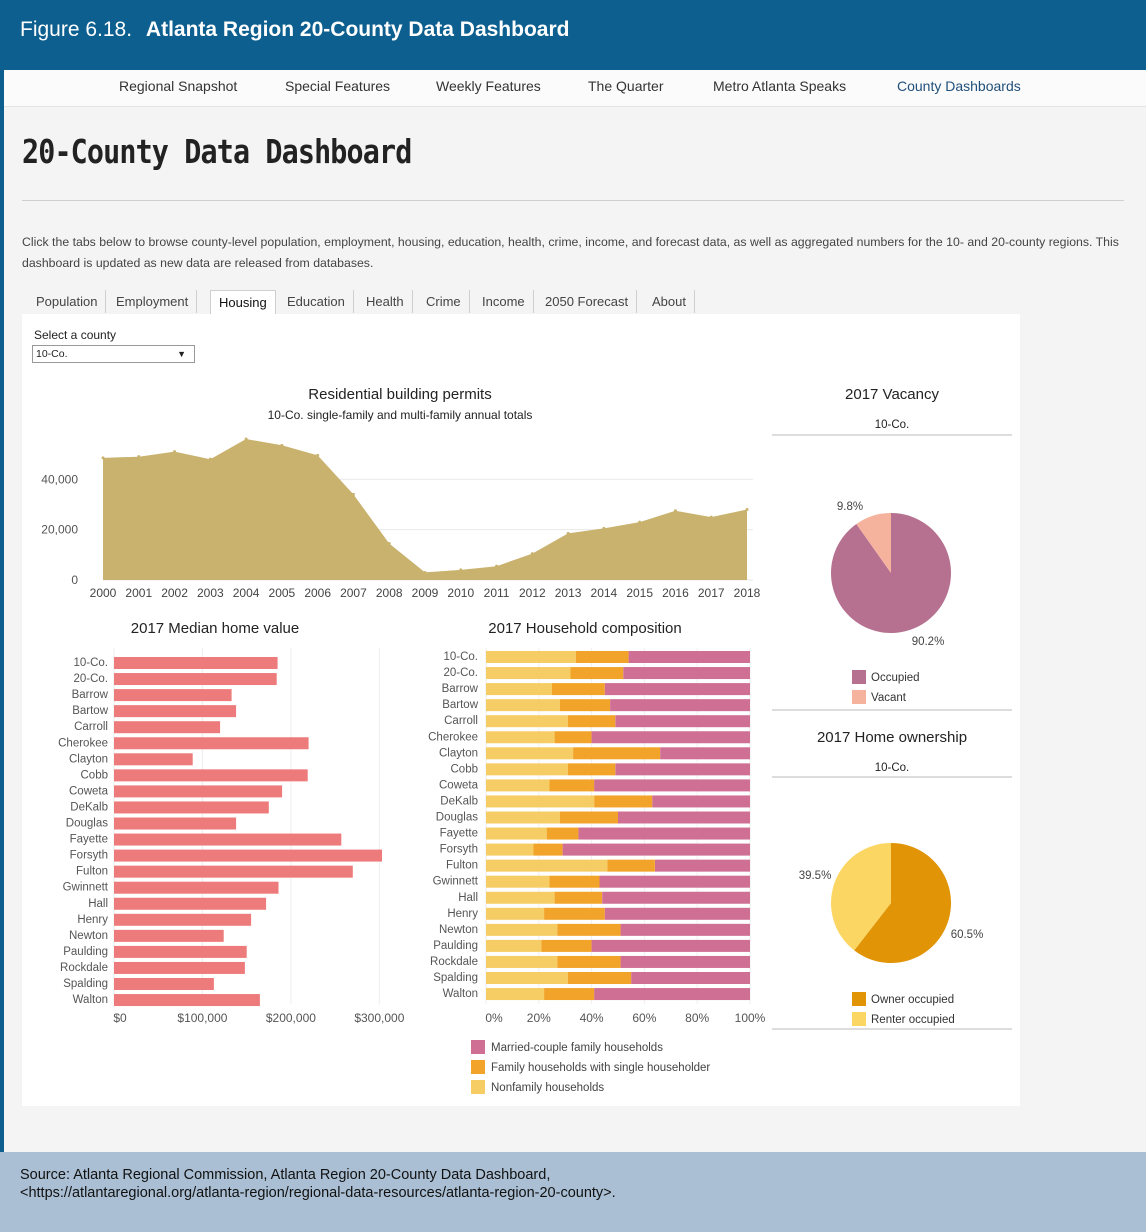 This screenshot has width=1146, height=1232. What do you see at coordinates (891, 573) in the screenshot?
I see `vacancy-slice-occupied` at bounding box center [891, 573].